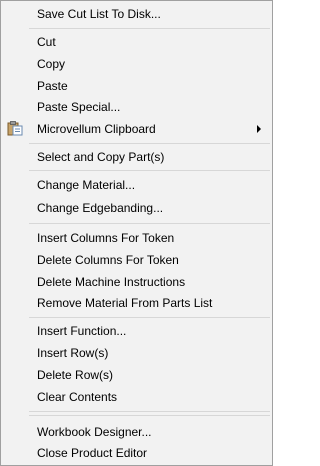 This screenshot has height=466, width=320. What do you see at coordinates (75, 375) in the screenshot?
I see `menu-item-delete-rows: Delete Row(s)` at bounding box center [75, 375].